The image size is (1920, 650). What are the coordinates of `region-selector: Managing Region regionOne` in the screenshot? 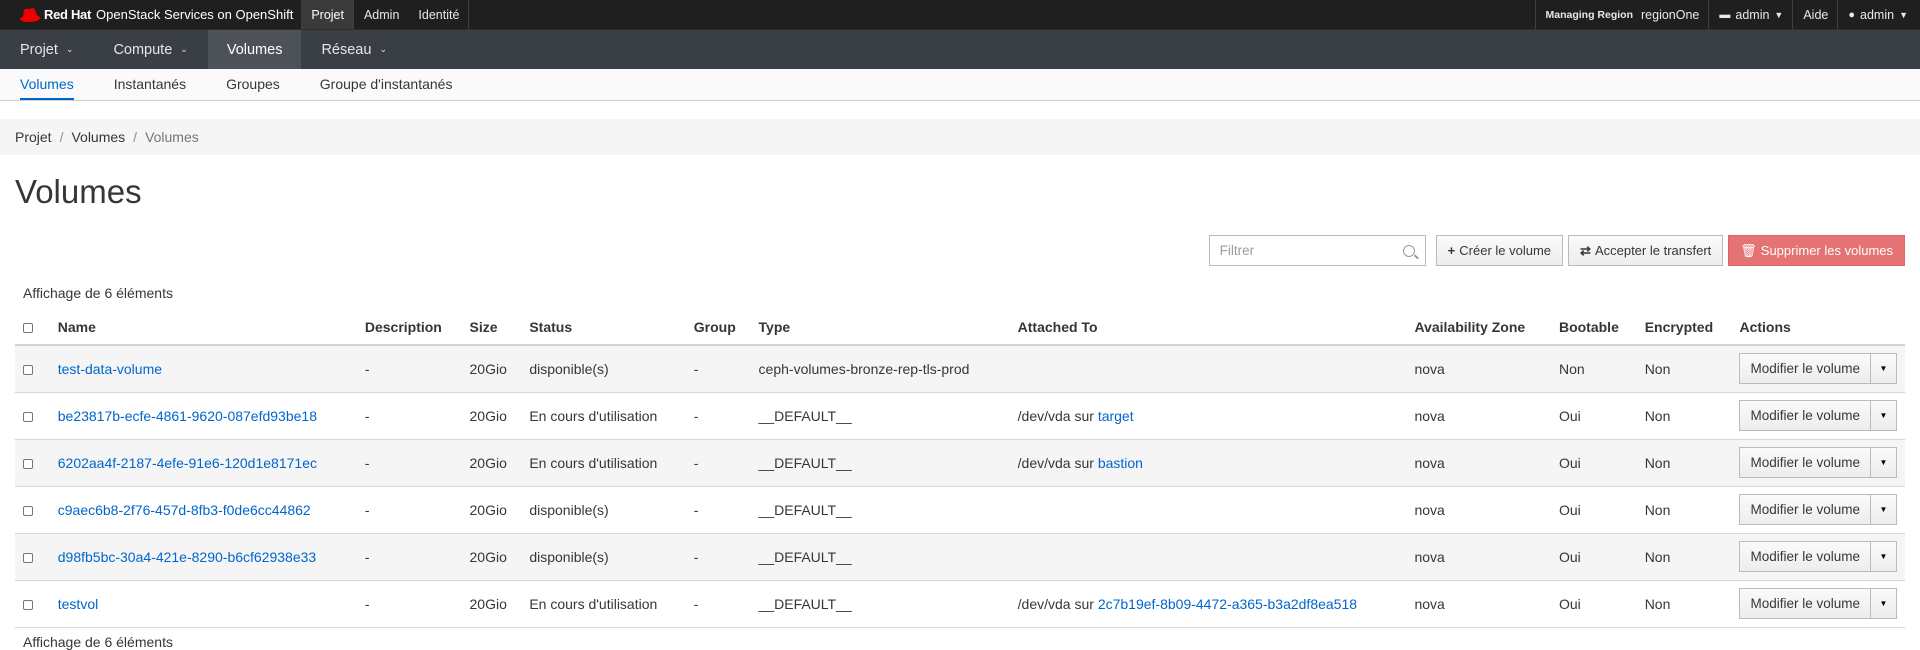 It's located at (1622, 14).